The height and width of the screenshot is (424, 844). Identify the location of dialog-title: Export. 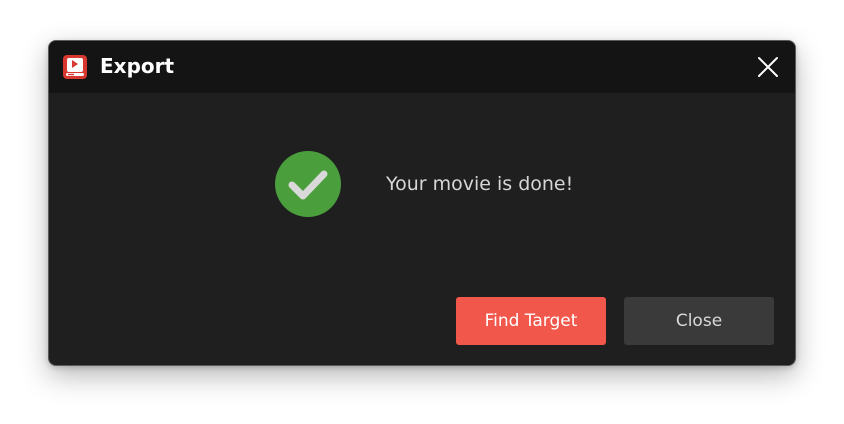
(137, 66).